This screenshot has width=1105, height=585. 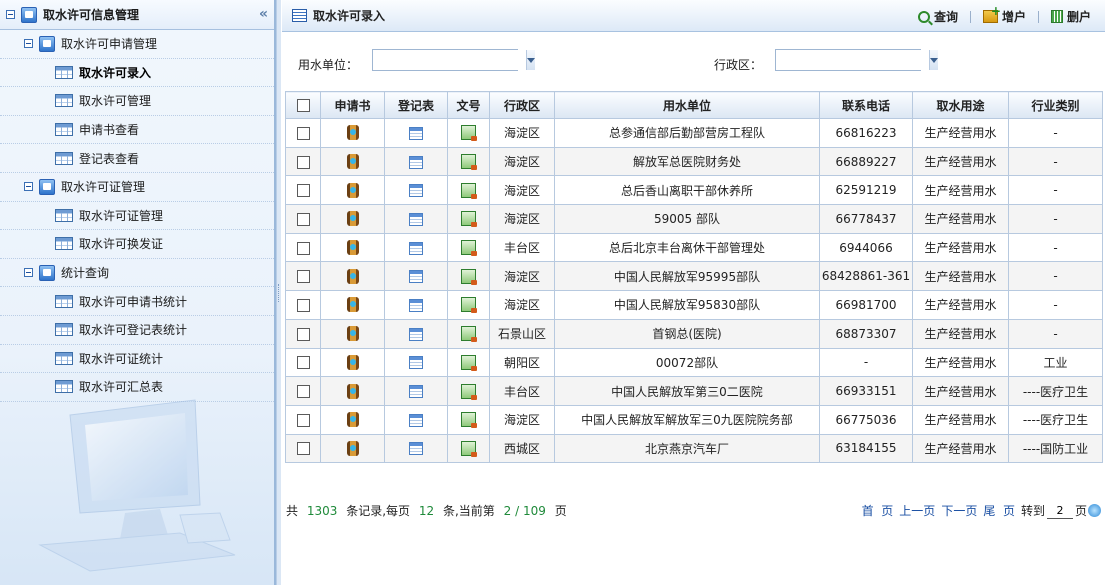 What do you see at coordinates (694, 448) in the screenshot?
I see `table-row: 西城区 北京燕京汽车厂 63184155 生产经营用水 ----国防工业` at bounding box center [694, 448].